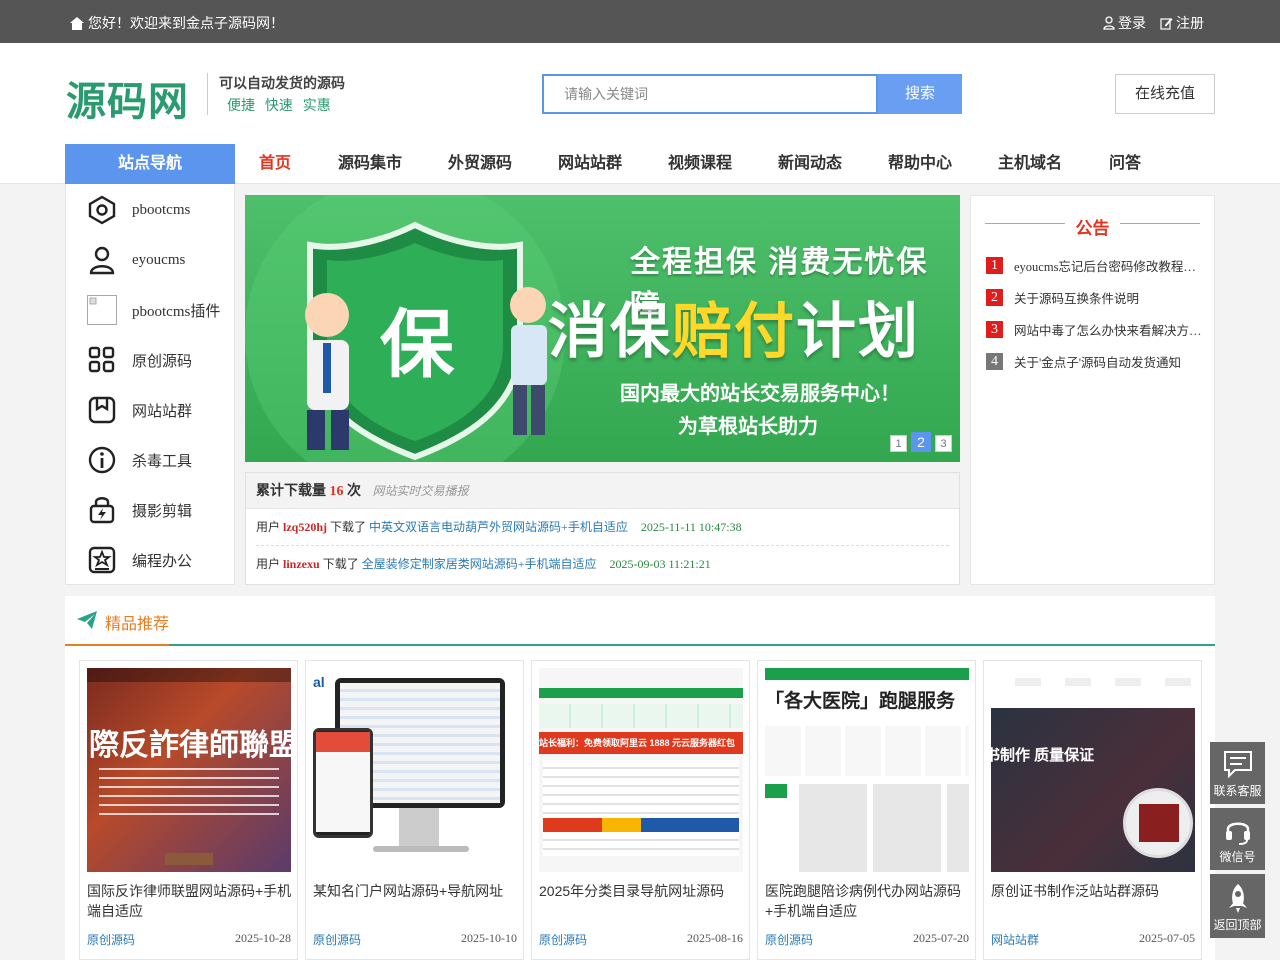 The image size is (1280, 960). What do you see at coordinates (640, 621) in the screenshot?
I see `recommend-header: 精品推荐` at bounding box center [640, 621].